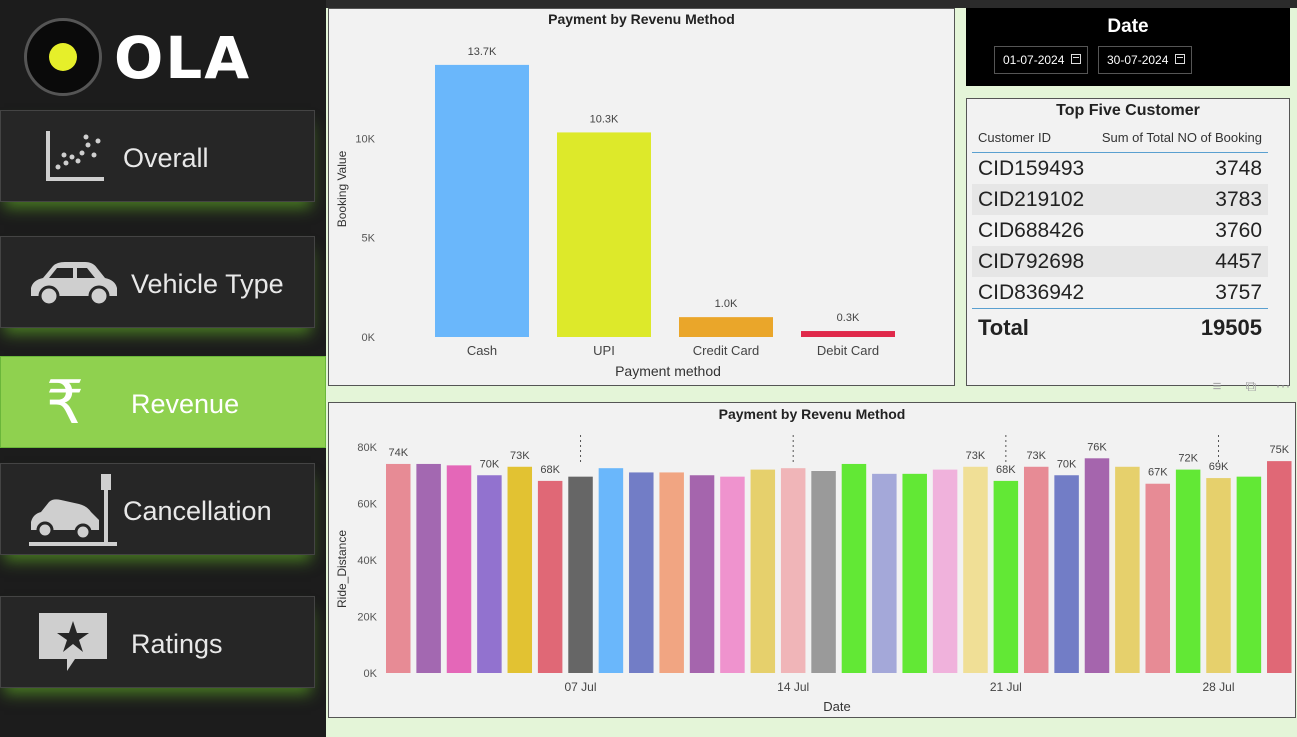 This screenshot has width=1297, height=737. I want to click on data-label: 70K, so click(1067, 464).